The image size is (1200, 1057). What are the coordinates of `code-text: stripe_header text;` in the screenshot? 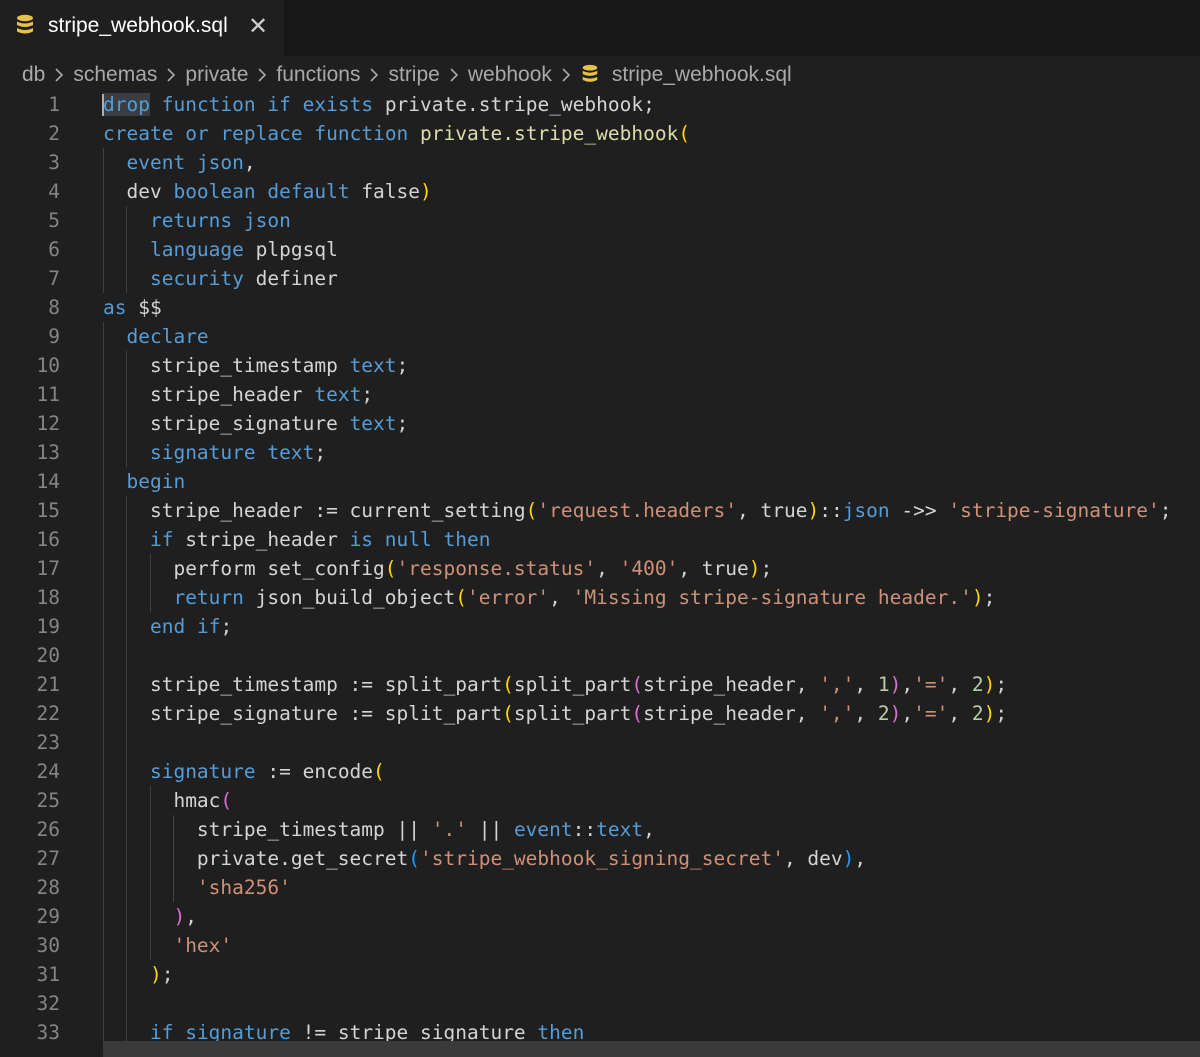 It's located at (238, 394).